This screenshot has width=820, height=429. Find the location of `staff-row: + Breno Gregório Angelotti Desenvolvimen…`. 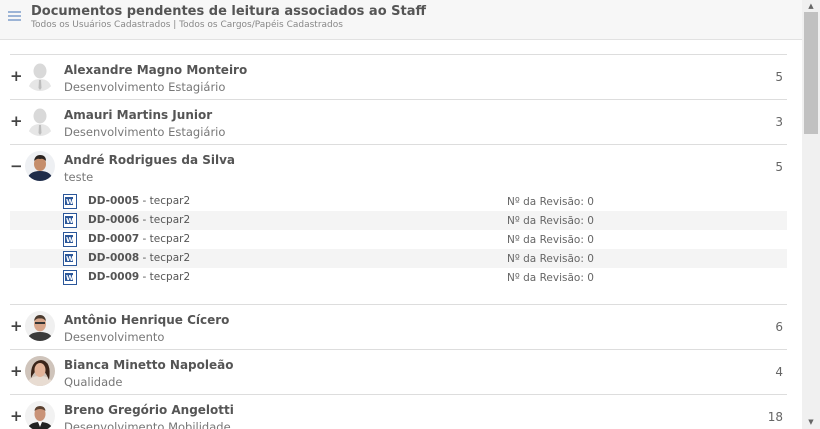

staff-row: + Breno Gregório Angelotti Desenvolvimen… is located at coordinates (398, 412).